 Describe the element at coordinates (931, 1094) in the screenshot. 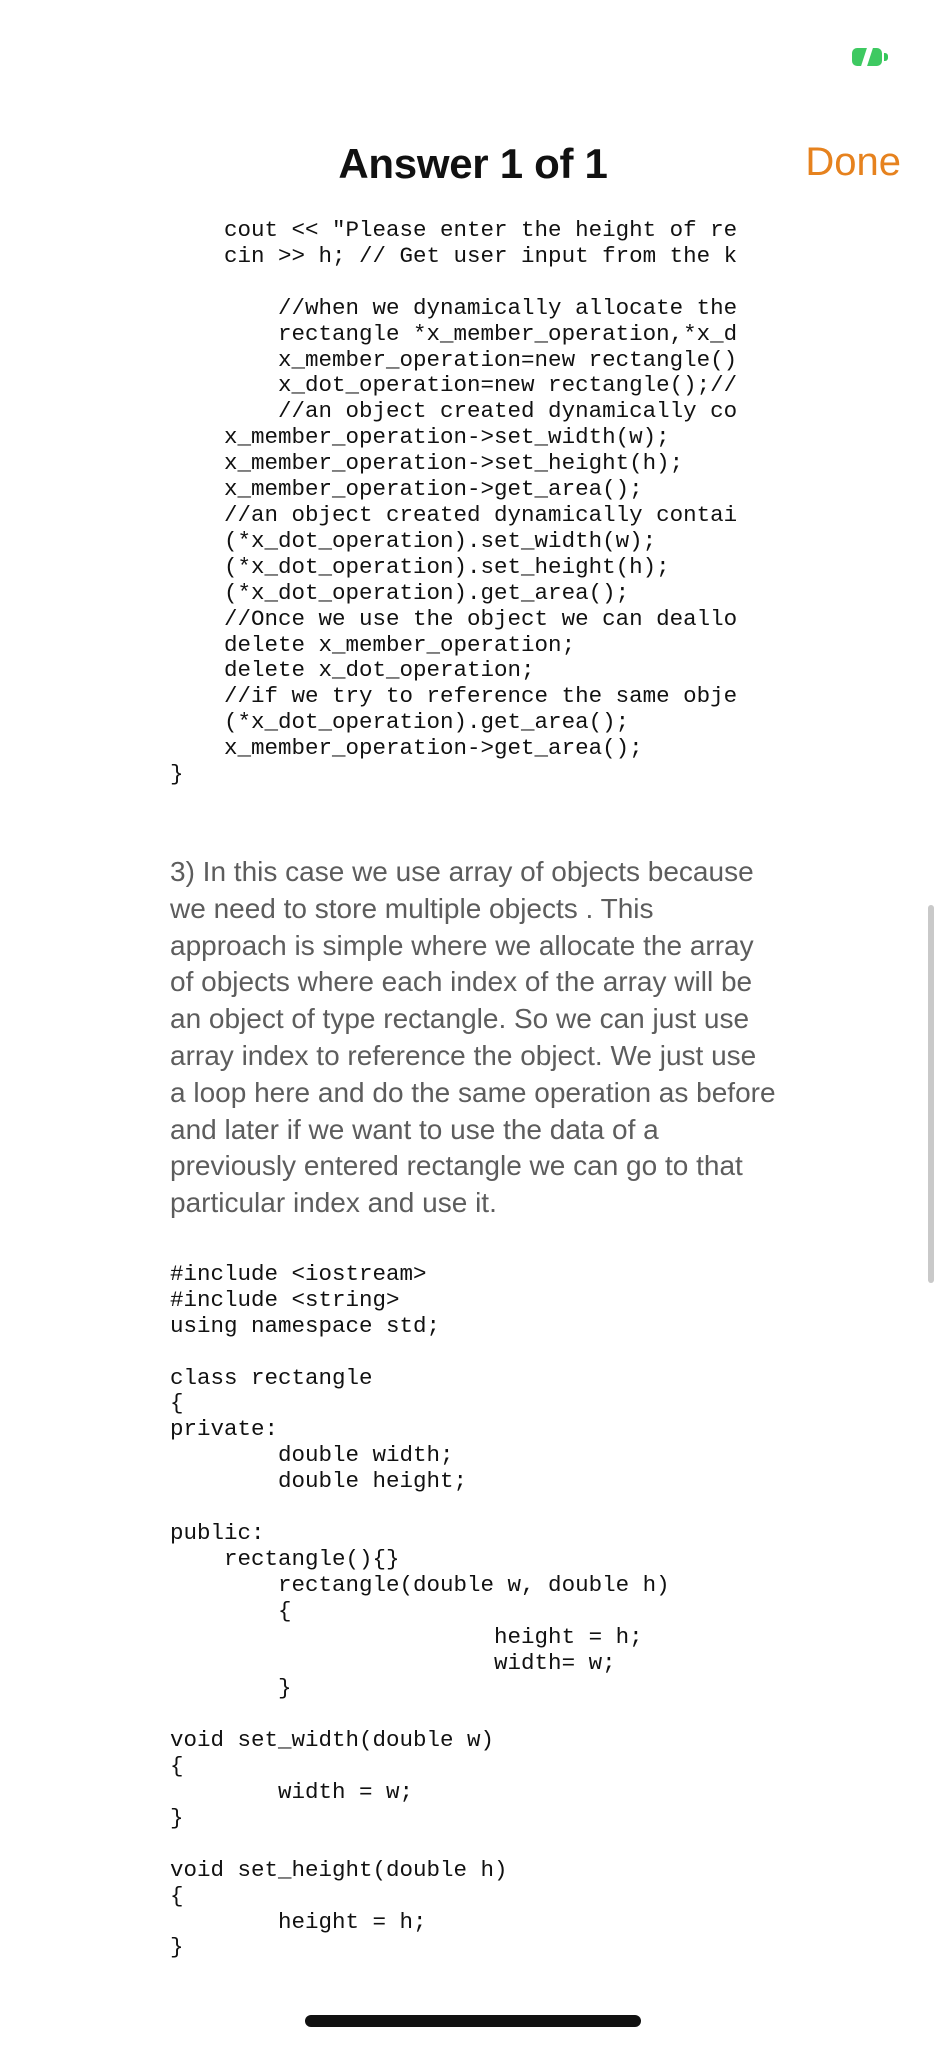

I see `vertical-scrollbar` at that location.